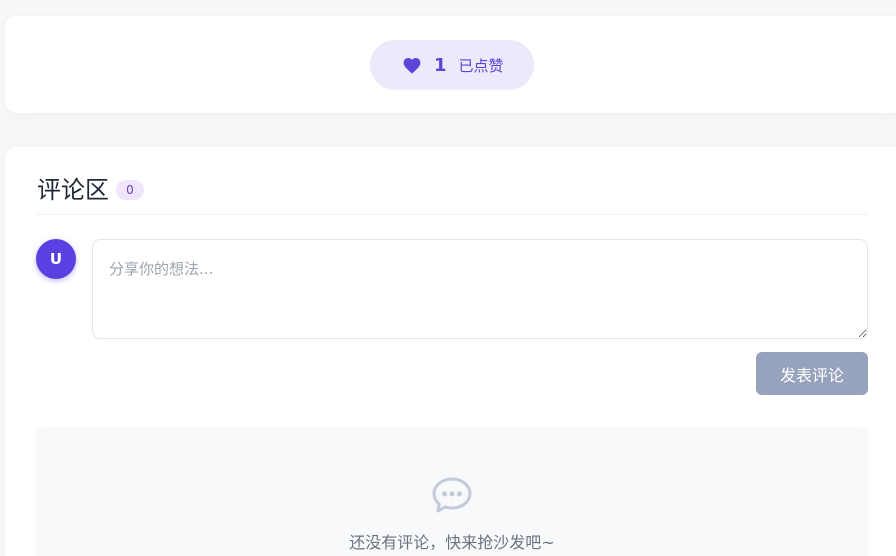 This screenshot has width=896, height=556. I want to click on like-status-label: 已点赞, so click(481, 65).